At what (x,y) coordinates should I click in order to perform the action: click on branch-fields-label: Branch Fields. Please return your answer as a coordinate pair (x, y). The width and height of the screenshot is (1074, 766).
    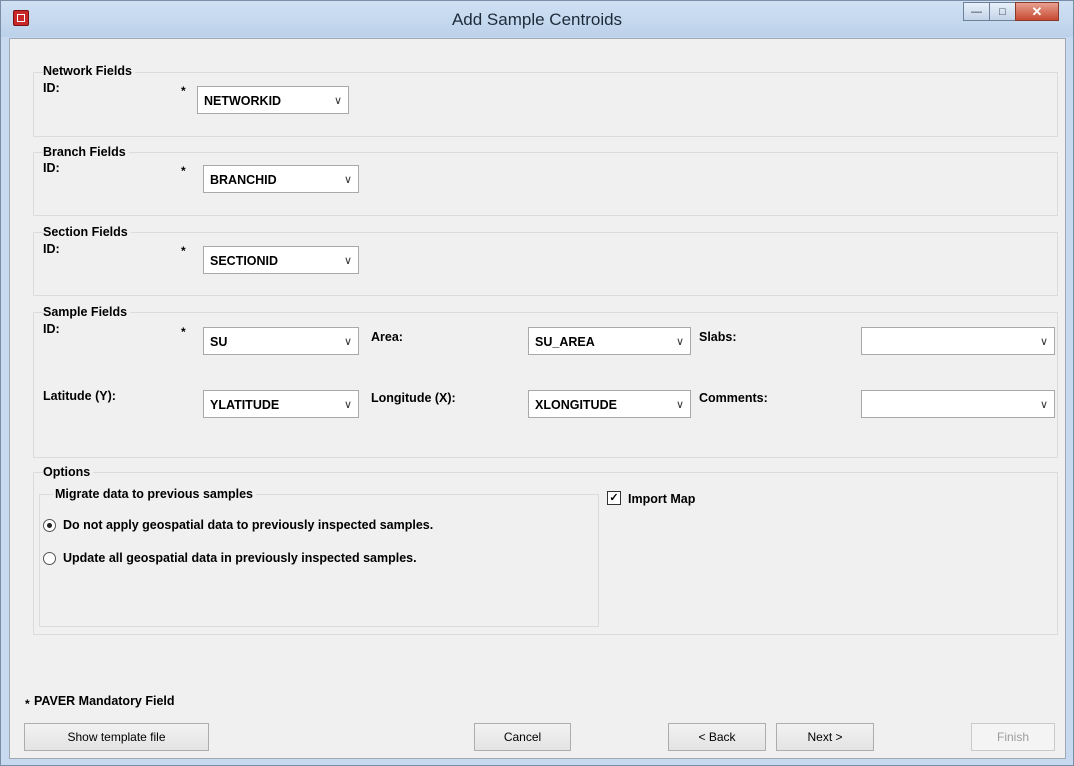
    Looking at the image, I should click on (86, 152).